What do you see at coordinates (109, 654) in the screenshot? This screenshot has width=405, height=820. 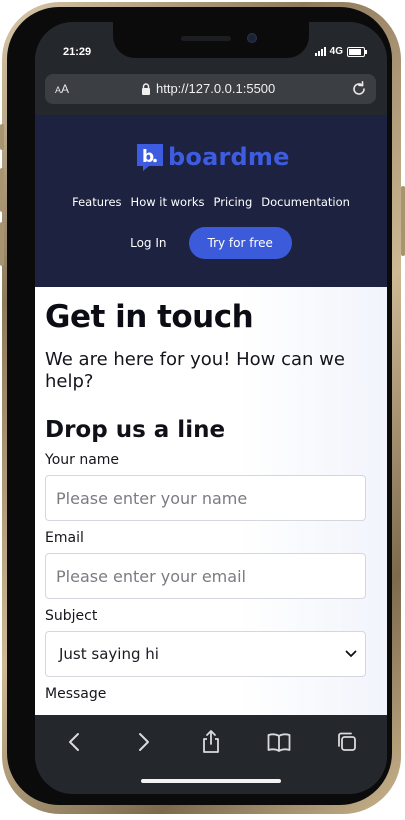 I see `subject-value: Just saying hi` at bounding box center [109, 654].